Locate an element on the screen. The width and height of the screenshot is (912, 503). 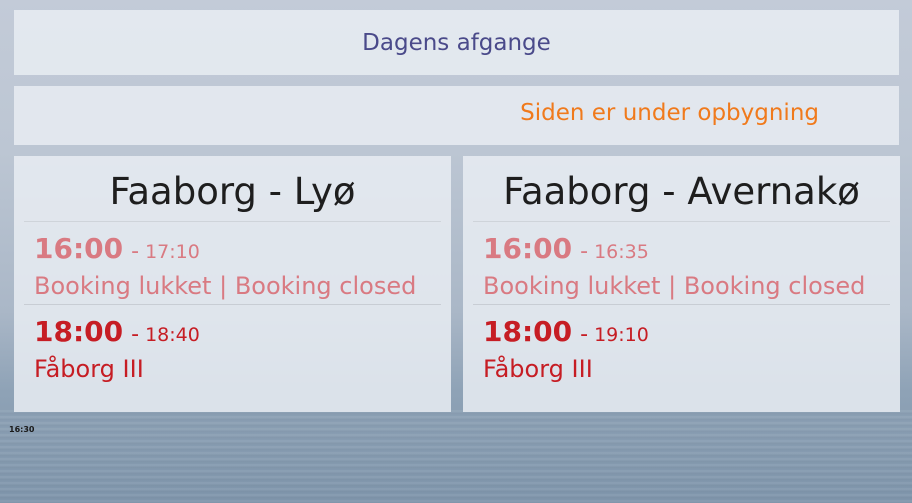
departure-row: 18:00 - 19:10 Fåborg III is located at coordinates (681, 345).